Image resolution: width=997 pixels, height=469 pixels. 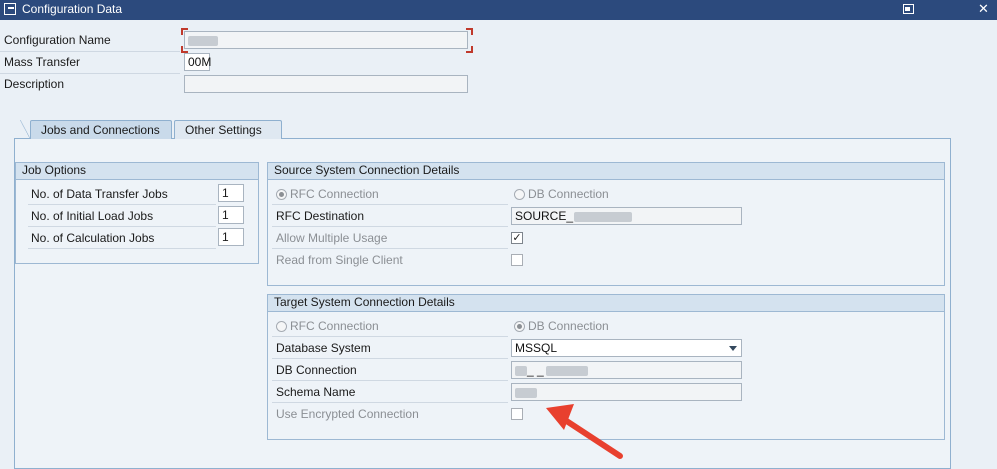 What do you see at coordinates (316, 370) in the screenshot?
I see `db-connection-label: DB Connection` at bounding box center [316, 370].